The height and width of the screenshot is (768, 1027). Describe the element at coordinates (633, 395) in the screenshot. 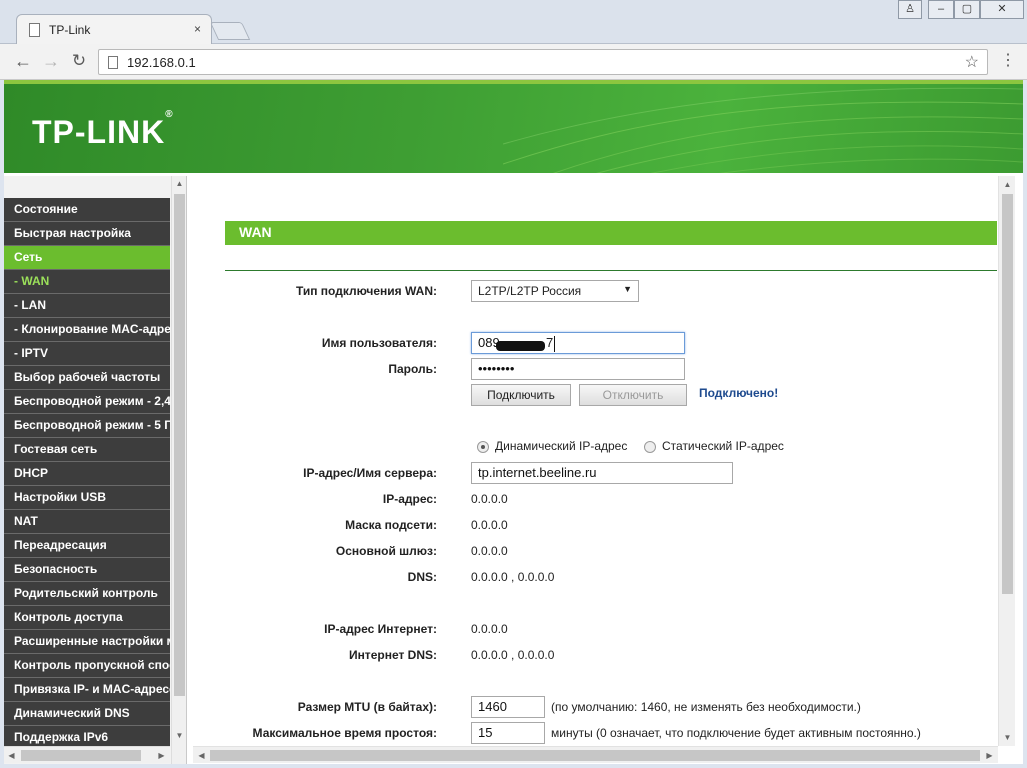

I see `disconnect-button: Отключить` at that location.